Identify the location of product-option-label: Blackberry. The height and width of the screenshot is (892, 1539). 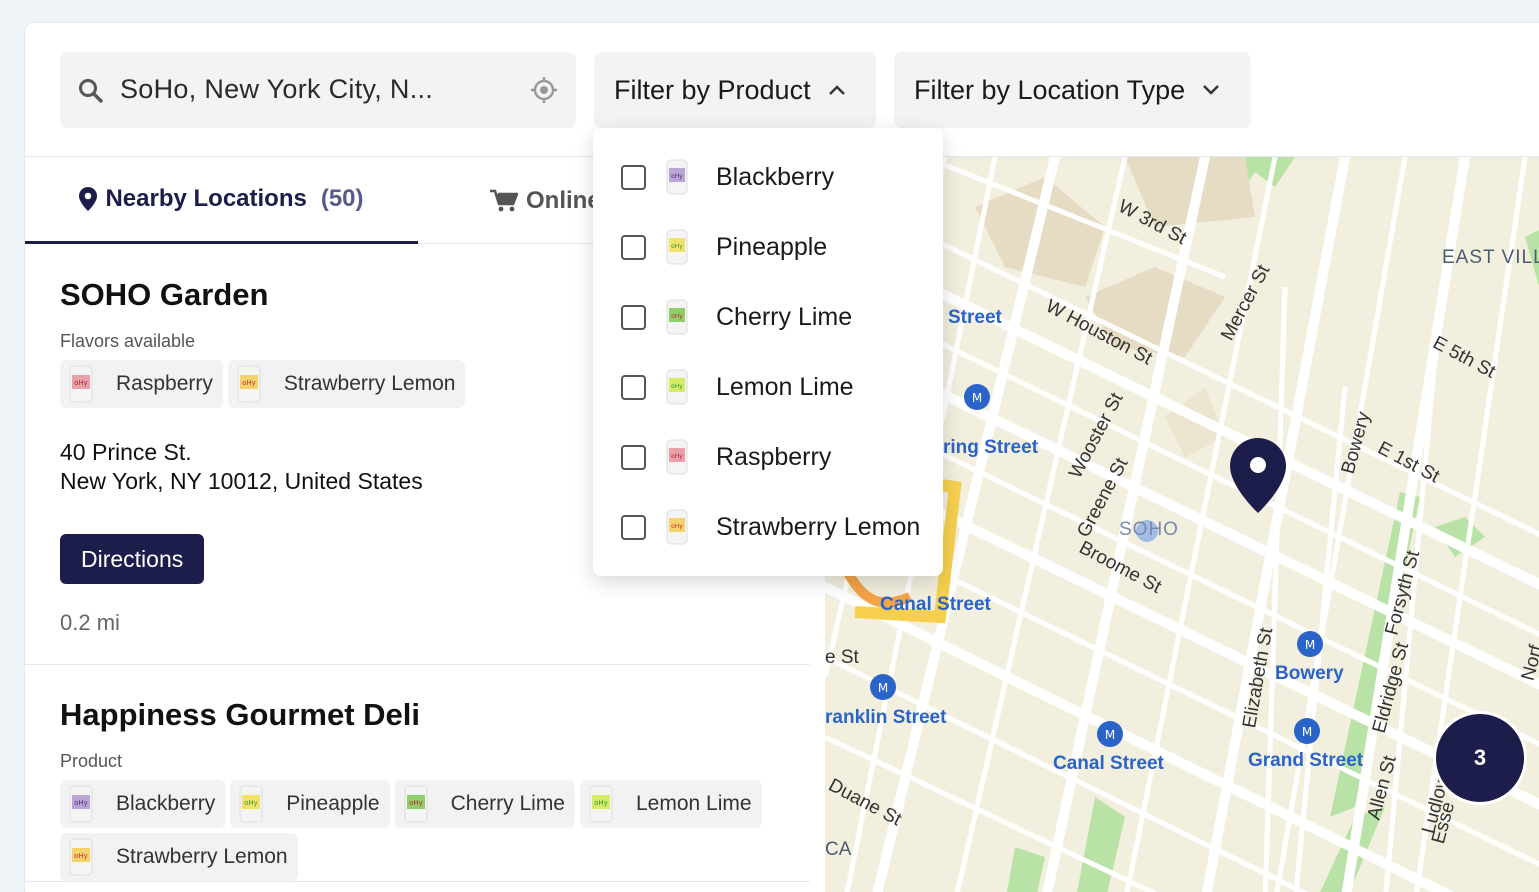
(775, 176).